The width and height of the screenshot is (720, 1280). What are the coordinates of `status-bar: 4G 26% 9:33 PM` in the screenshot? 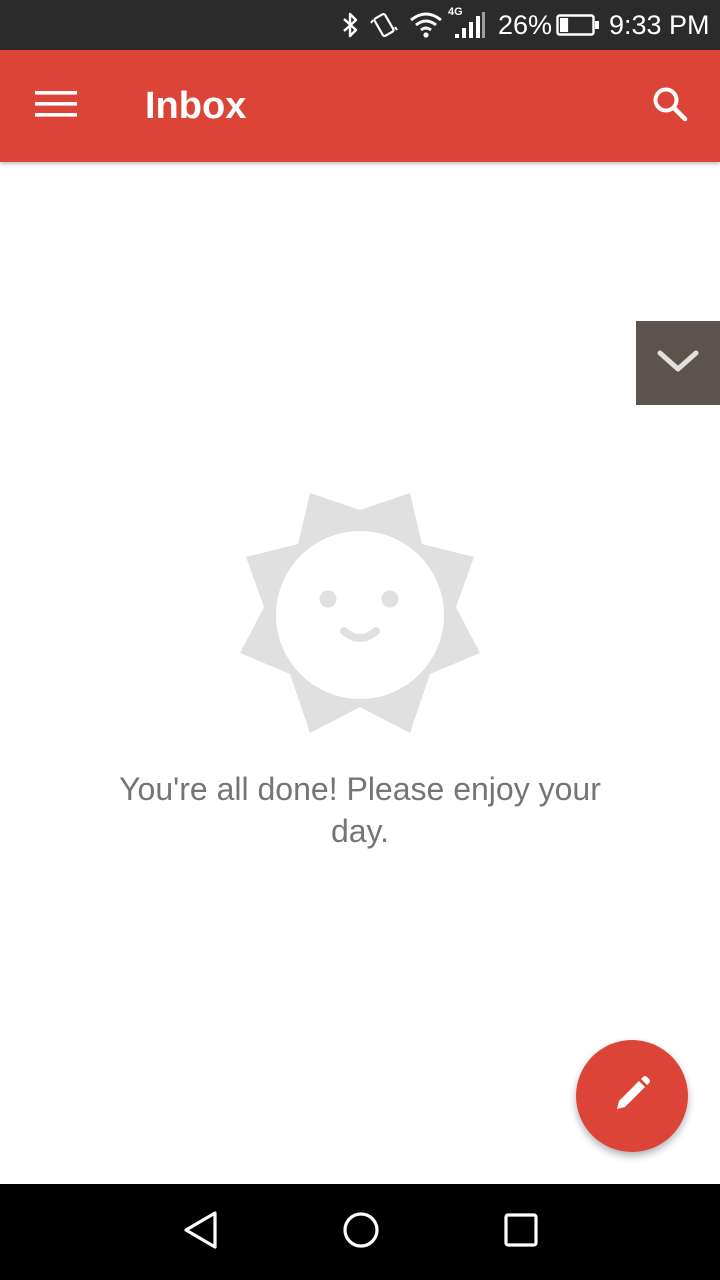 It's located at (360, 25).